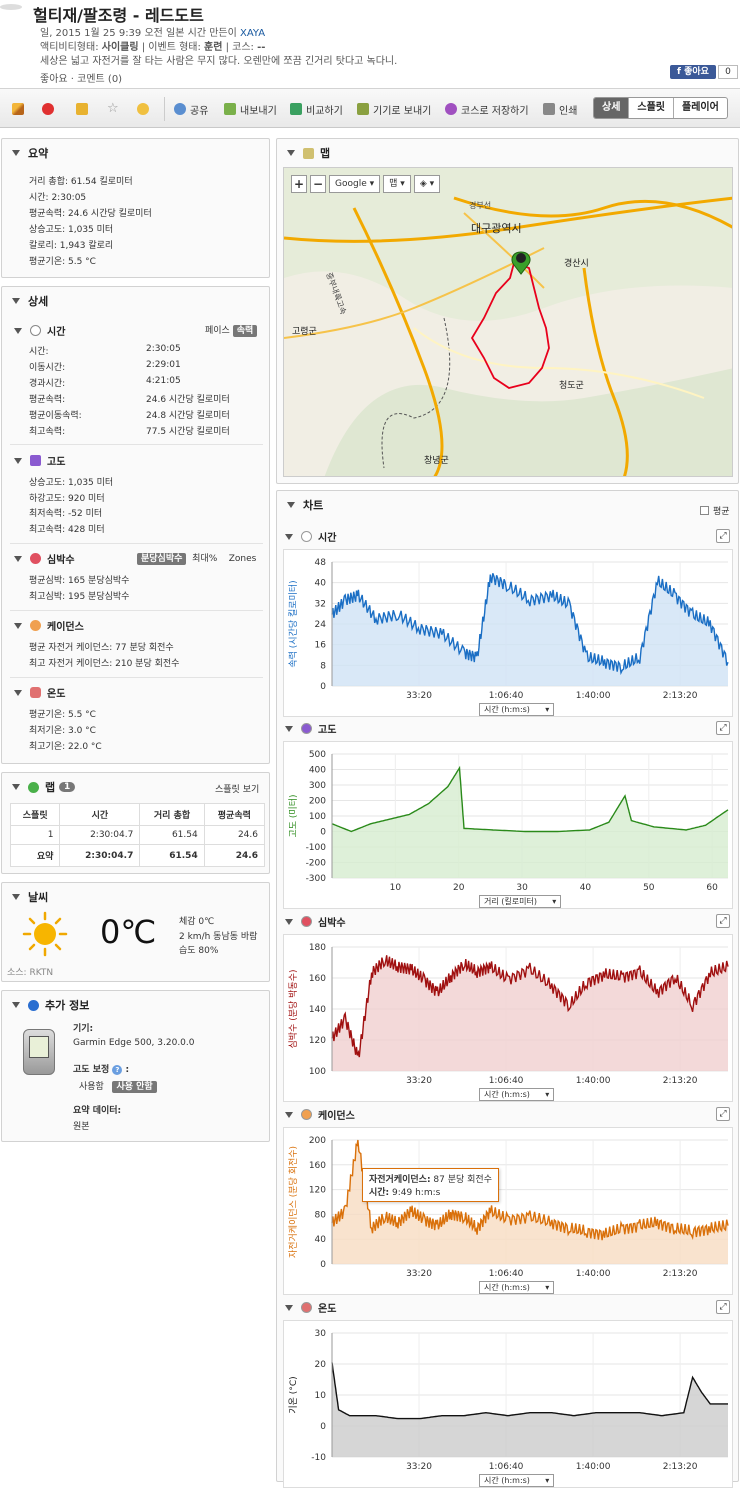 This screenshot has height=1492, width=740. What do you see at coordinates (44, 787) in the screenshot?
I see `laps-header: 랩 1` at bounding box center [44, 787].